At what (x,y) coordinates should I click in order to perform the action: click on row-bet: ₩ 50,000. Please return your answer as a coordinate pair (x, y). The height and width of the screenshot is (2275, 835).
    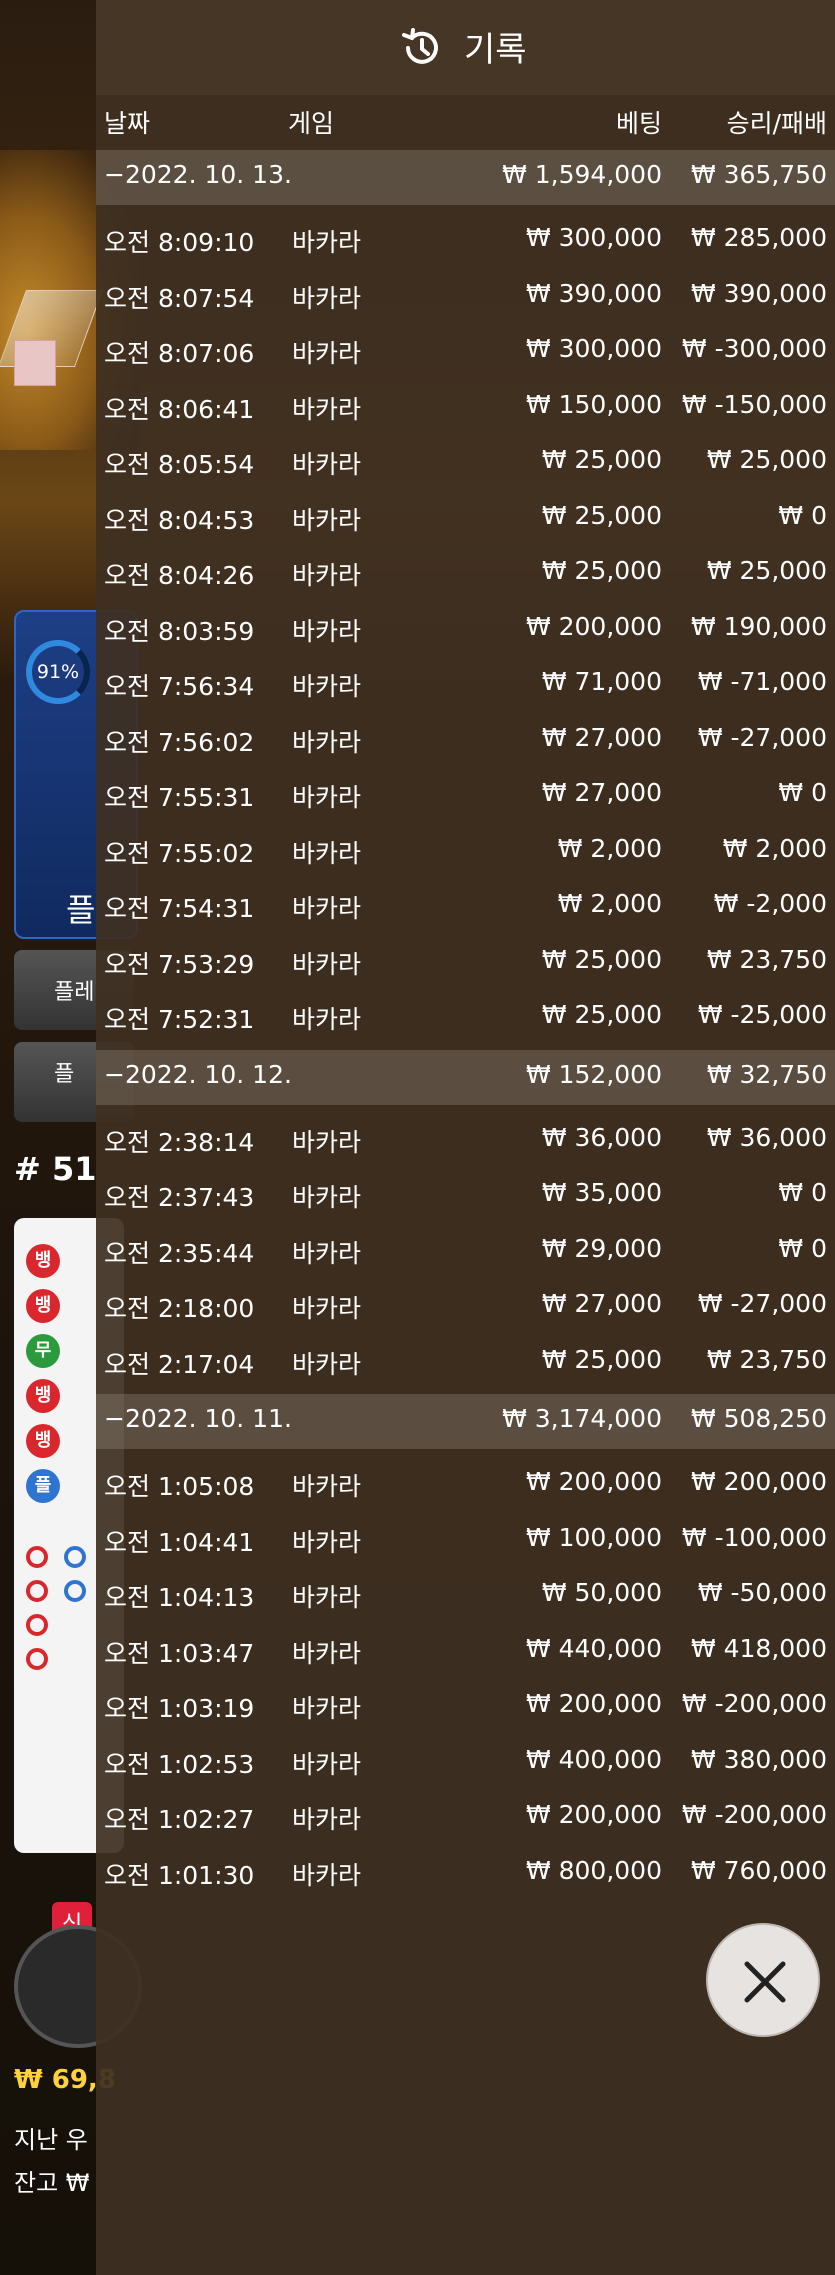
    Looking at the image, I should click on (601, 1592).